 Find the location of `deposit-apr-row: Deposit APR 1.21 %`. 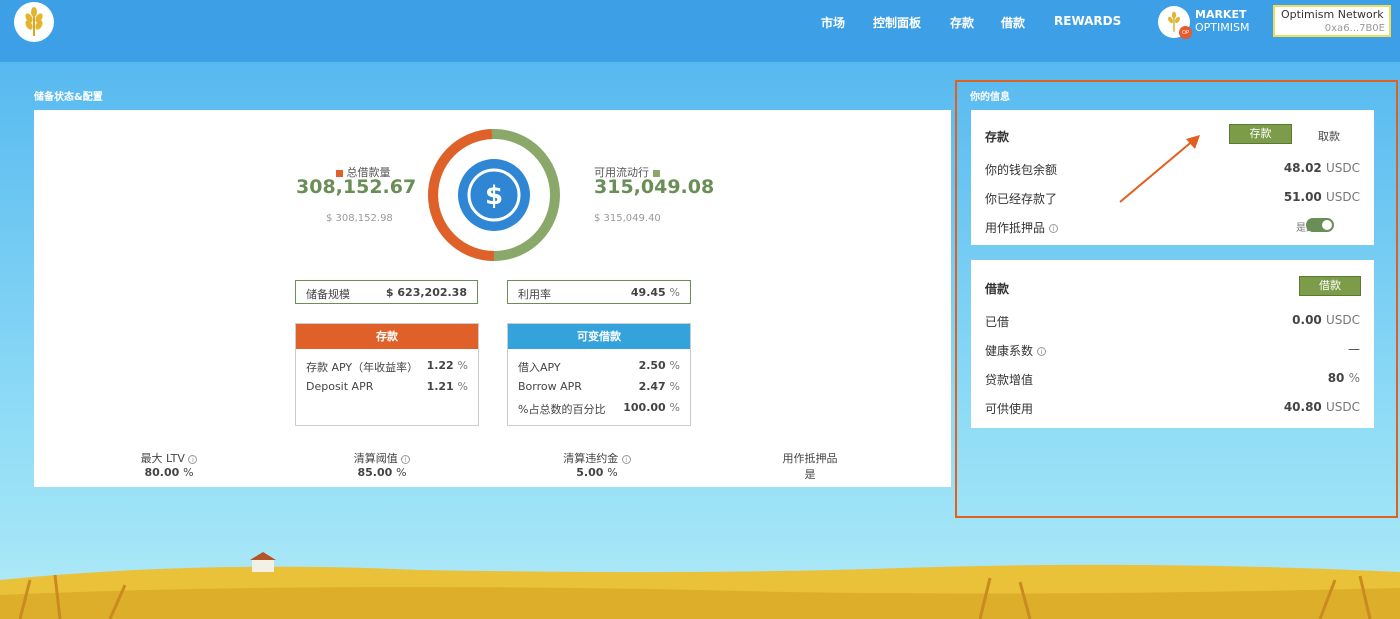

deposit-apr-row: Deposit APR 1.21 % is located at coordinates (387, 386).